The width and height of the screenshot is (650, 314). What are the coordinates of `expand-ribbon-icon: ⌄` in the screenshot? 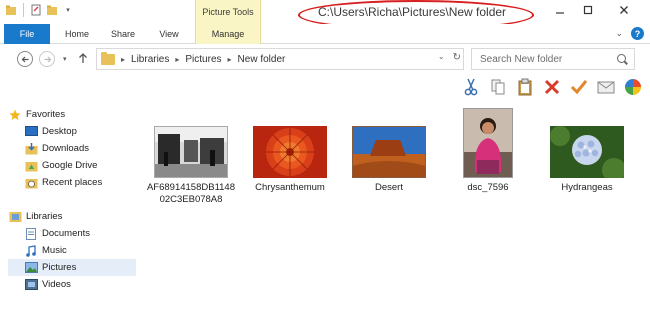 It's located at (619, 33).